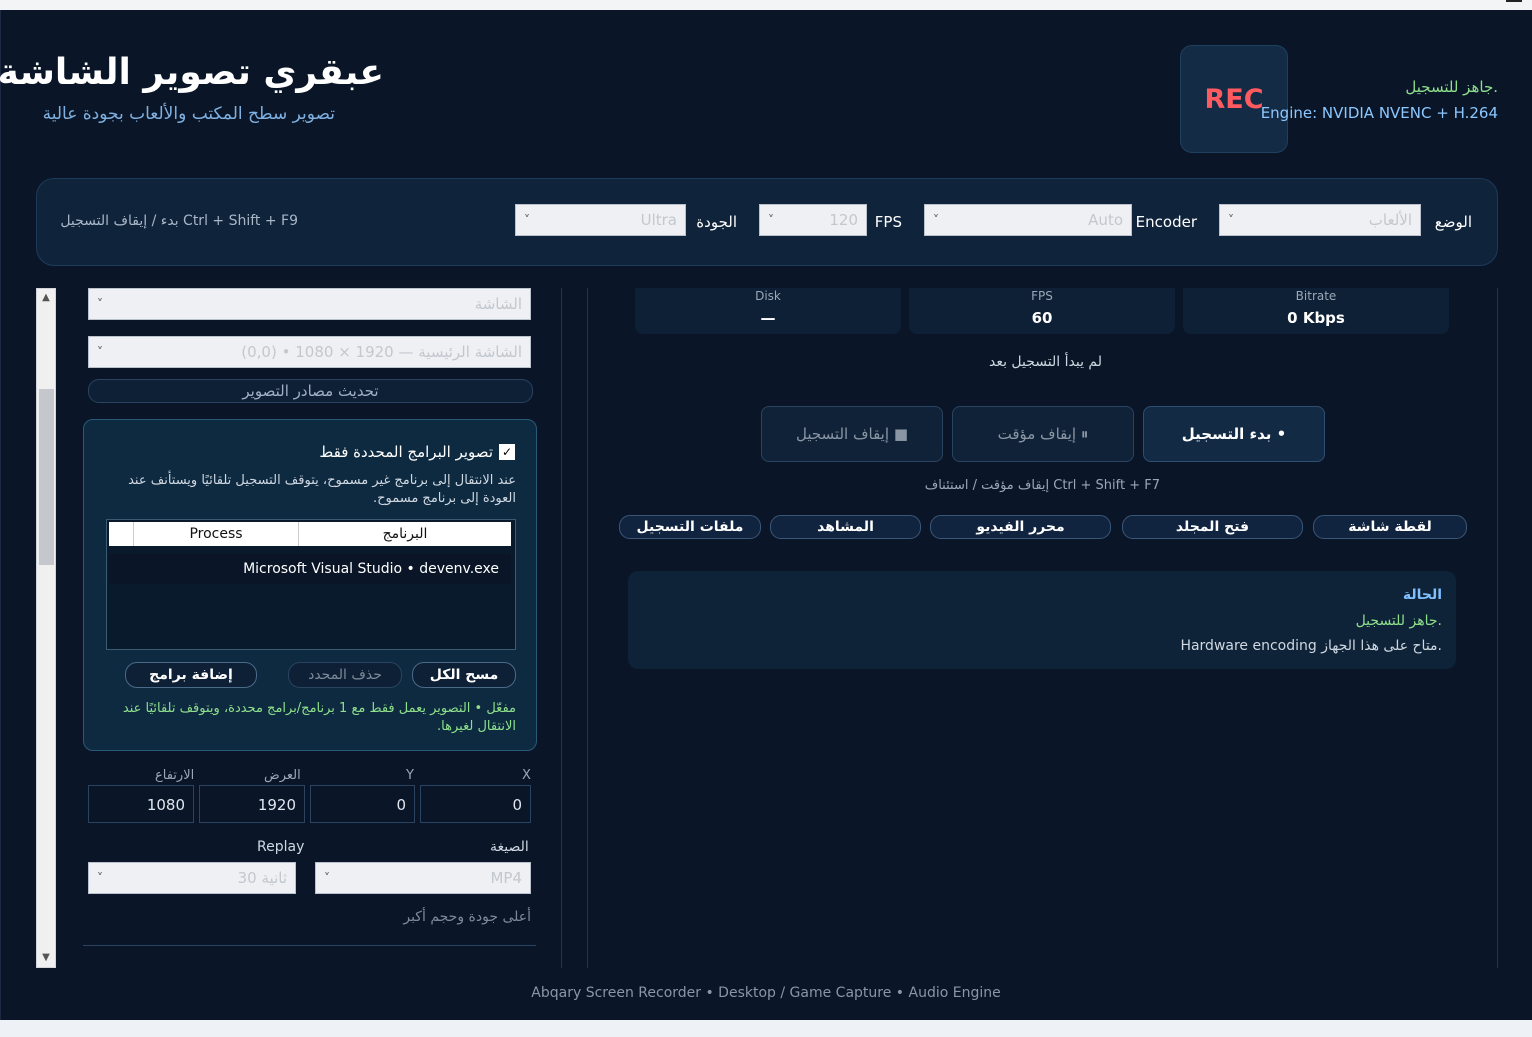 This screenshot has width=1532, height=1037. Describe the element at coordinates (46, 958) in the screenshot. I see `scroll-down-icon: ▼` at that location.